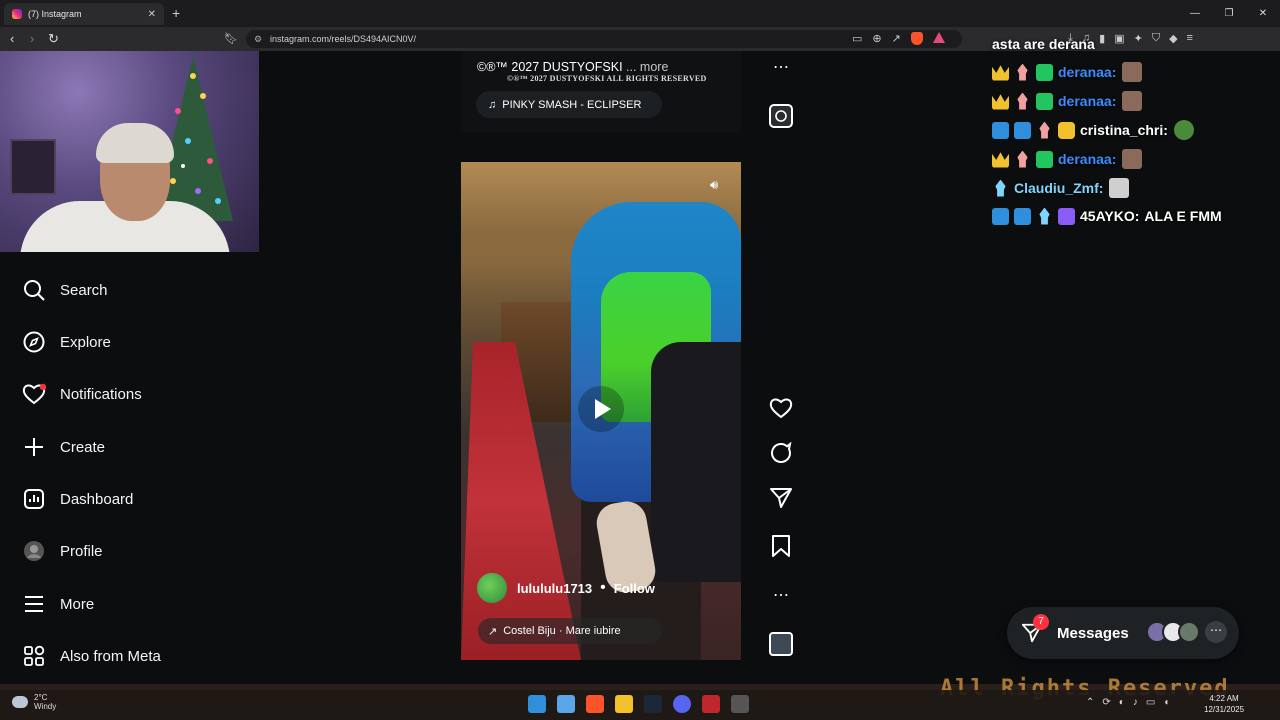  I want to click on sidebar-icon: ▮, so click(1102, 38).